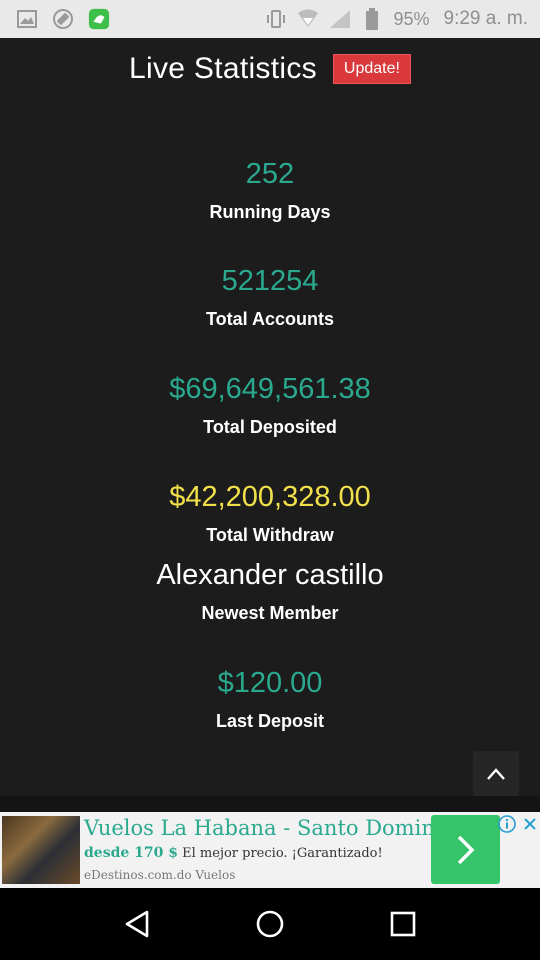 This screenshot has height=960, width=540. I want to click on stat-total-withdraw: $42,200,328.00 Total Withdraw, so click(270, 513).